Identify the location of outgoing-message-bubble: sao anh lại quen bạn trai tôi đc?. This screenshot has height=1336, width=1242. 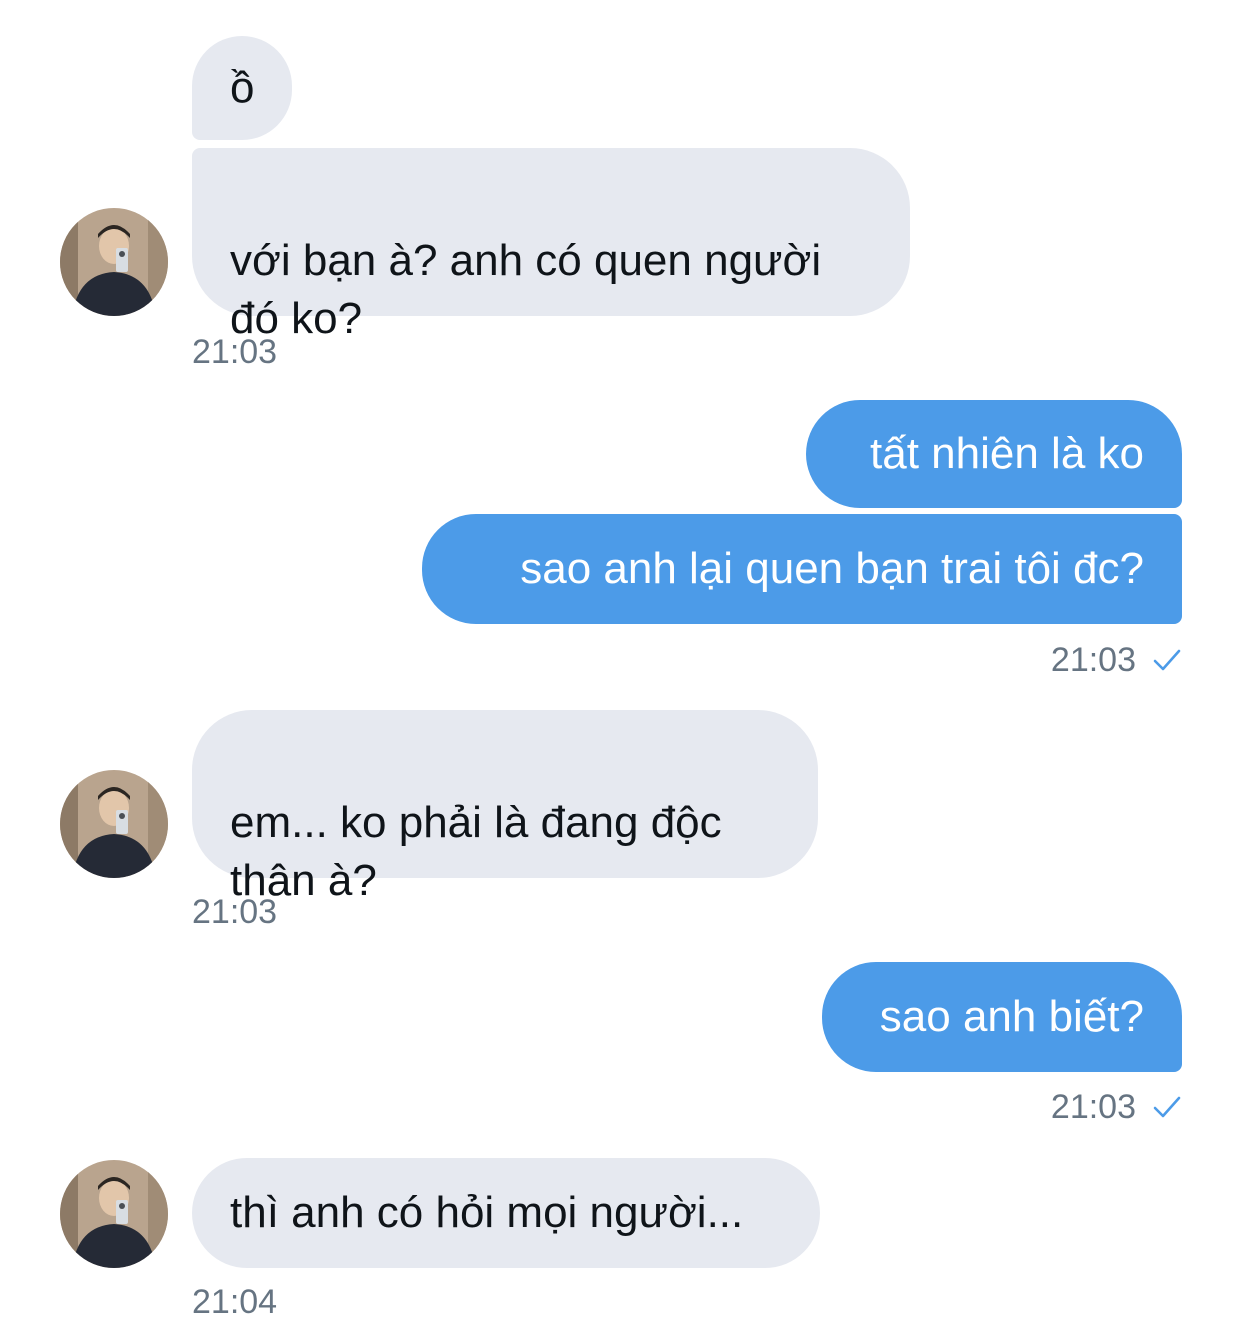
(802, 569).